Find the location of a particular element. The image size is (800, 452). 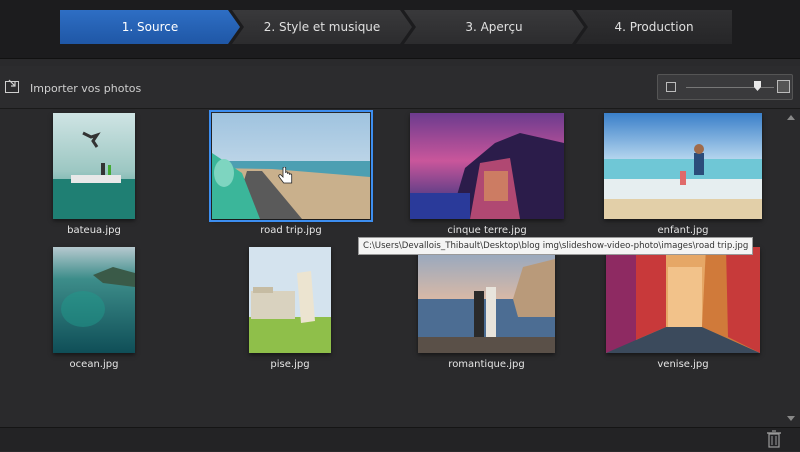

photo-filename: pise.jpg is located at coordinates (290, 364).